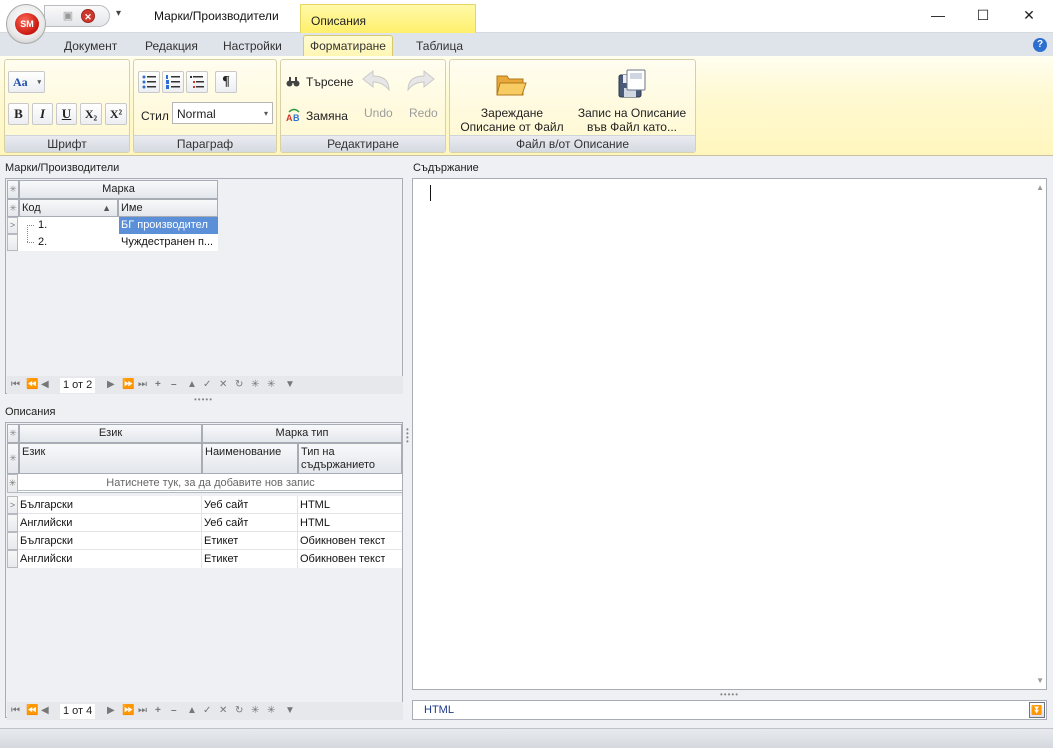 This screenshot has height=748, width=1053. I want to click on underline-button: U, so click(66, 114).